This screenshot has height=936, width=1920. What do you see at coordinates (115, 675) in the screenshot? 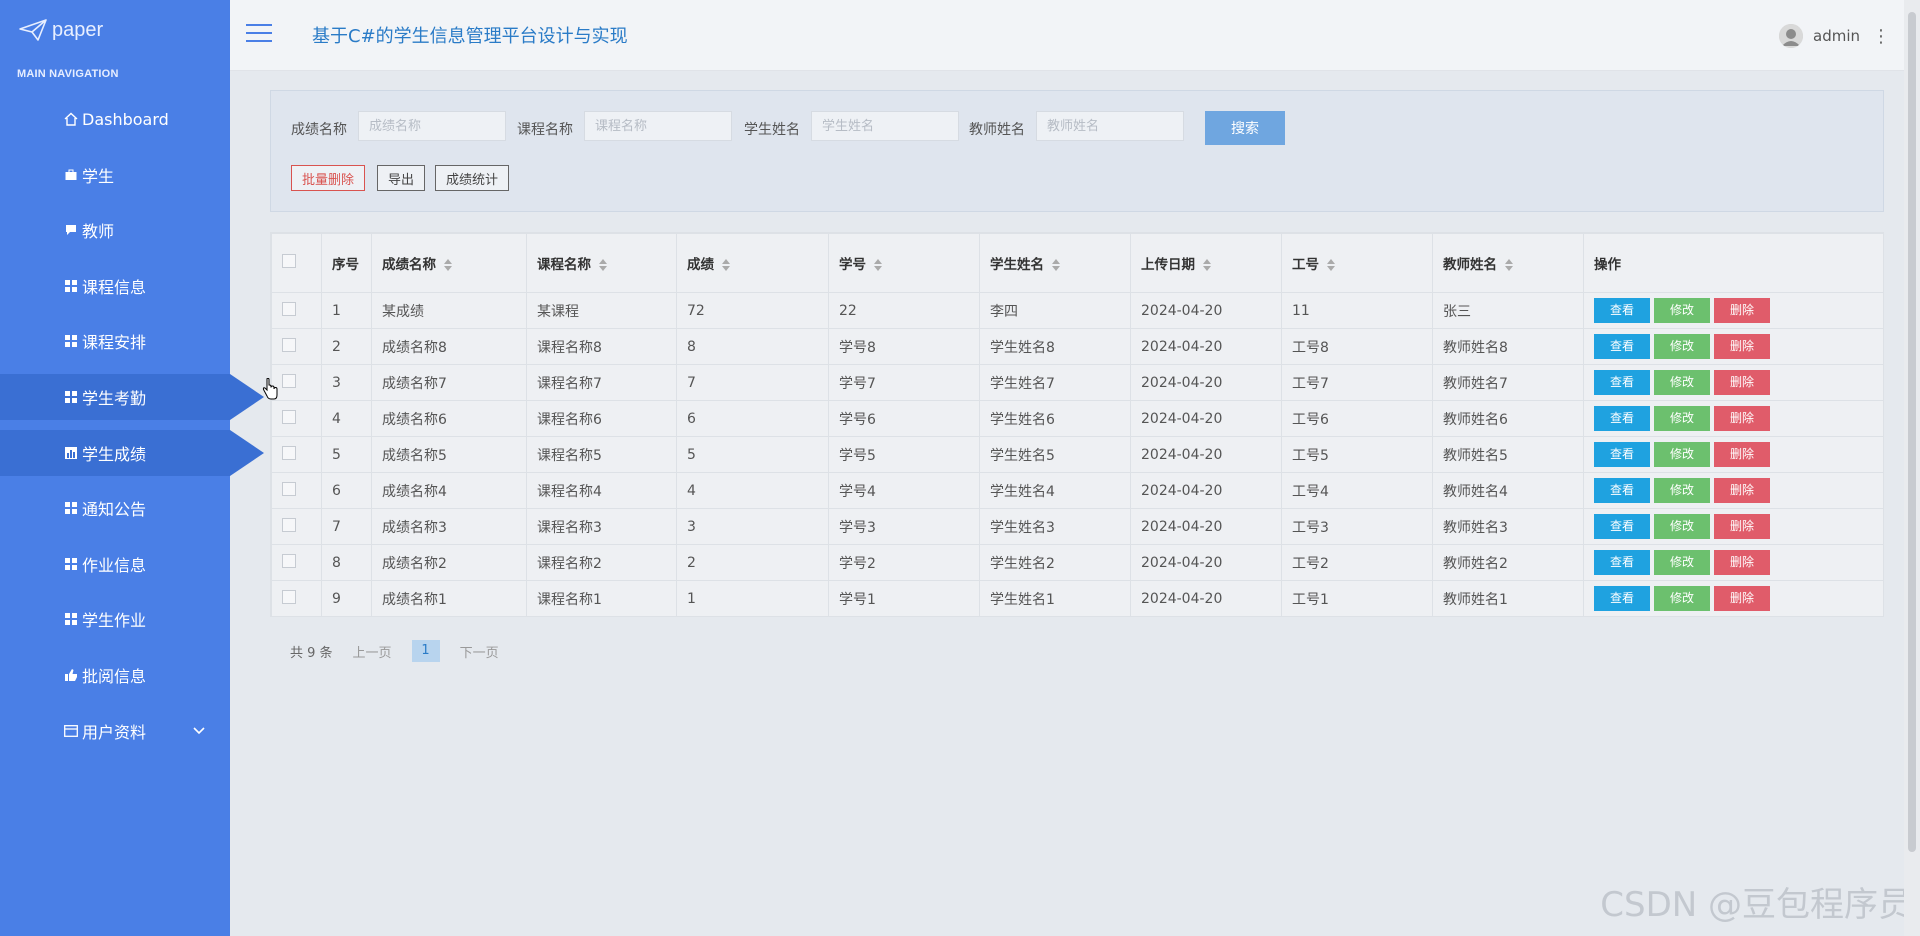
I see `sidebar-item-review: 批阅信息` at bounding box center [115, 675].